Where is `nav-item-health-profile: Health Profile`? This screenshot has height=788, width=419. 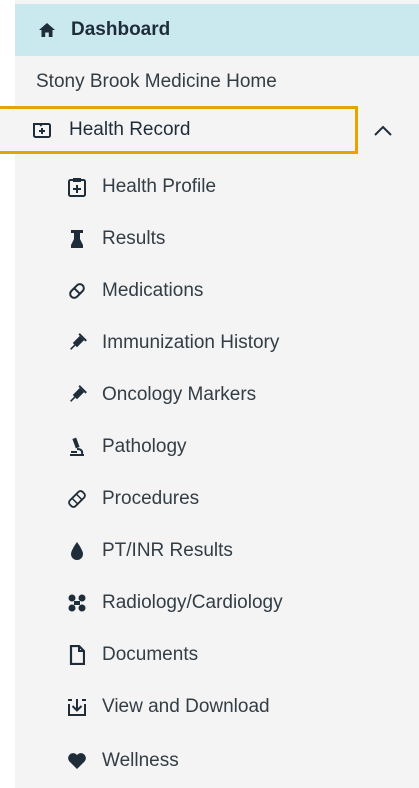 nav-item-health-profile: Health Profile is located at coordinates (141, 187).